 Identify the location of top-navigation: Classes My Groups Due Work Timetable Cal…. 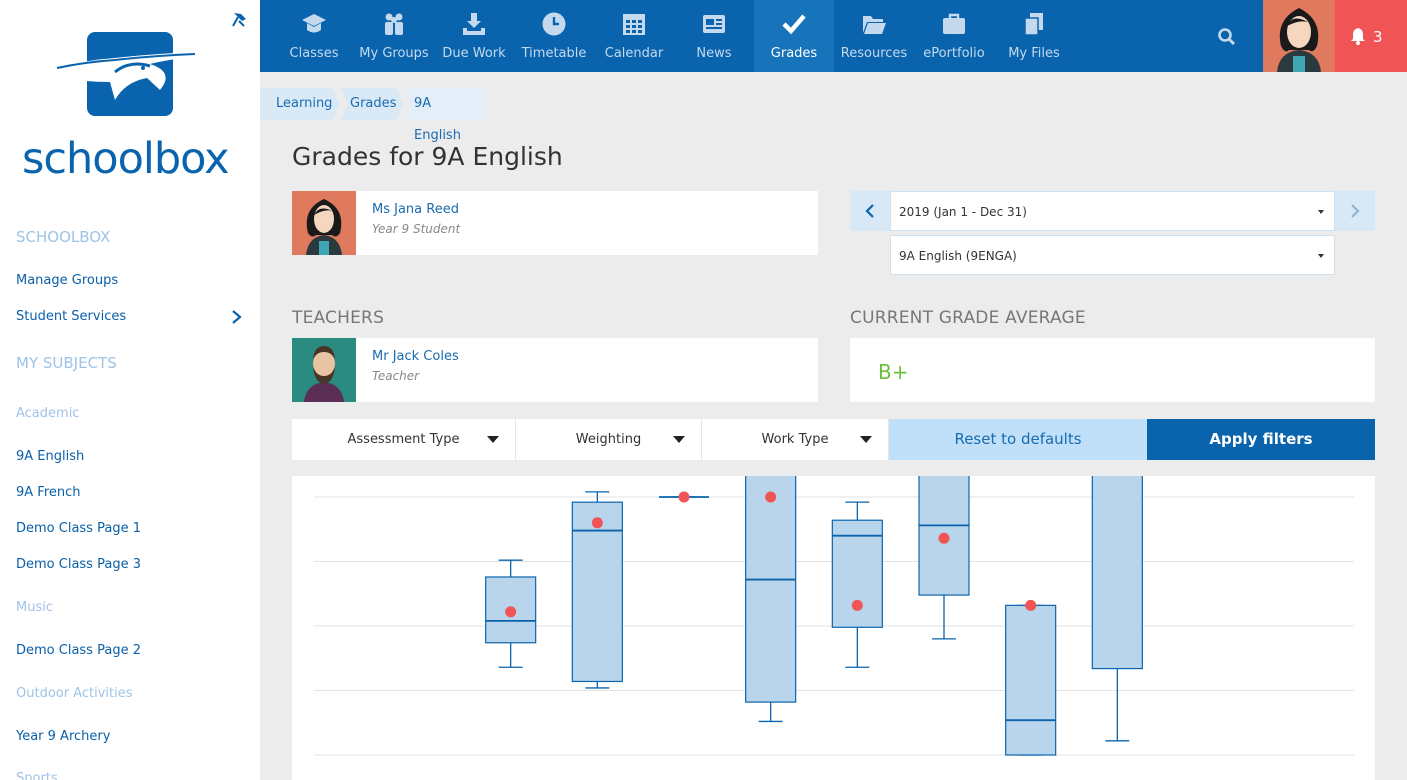
(833, 36).